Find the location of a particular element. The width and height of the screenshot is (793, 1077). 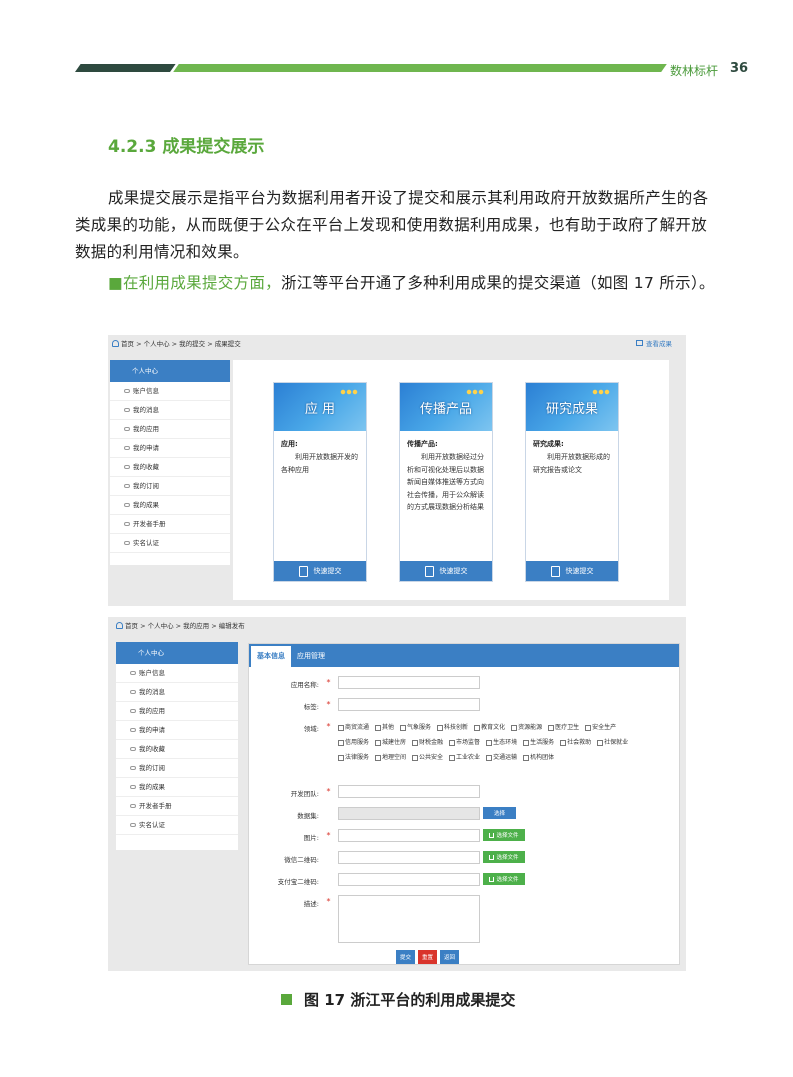

required-mark: * is located at coordinates (328, 901).